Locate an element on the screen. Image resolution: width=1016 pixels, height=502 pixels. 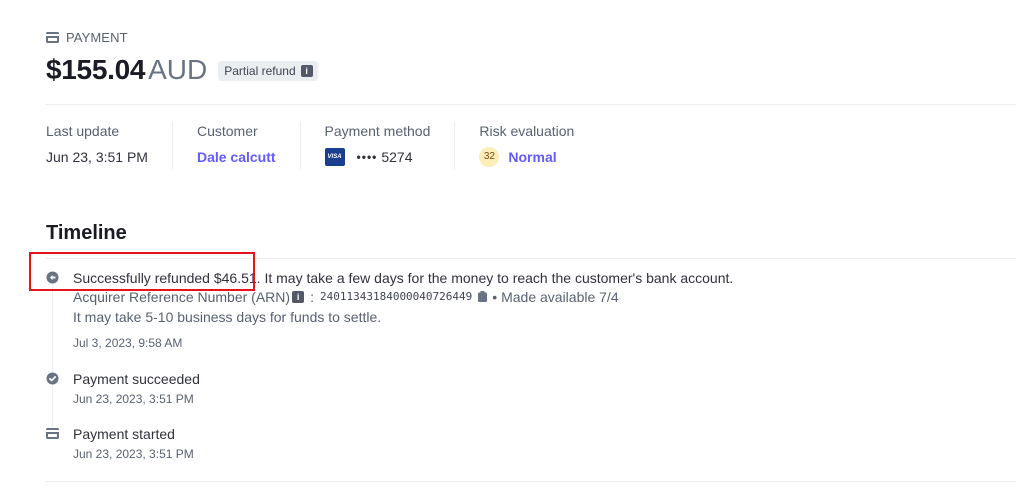
payment-amount: $155.04 is located at coordinates (96, 69).